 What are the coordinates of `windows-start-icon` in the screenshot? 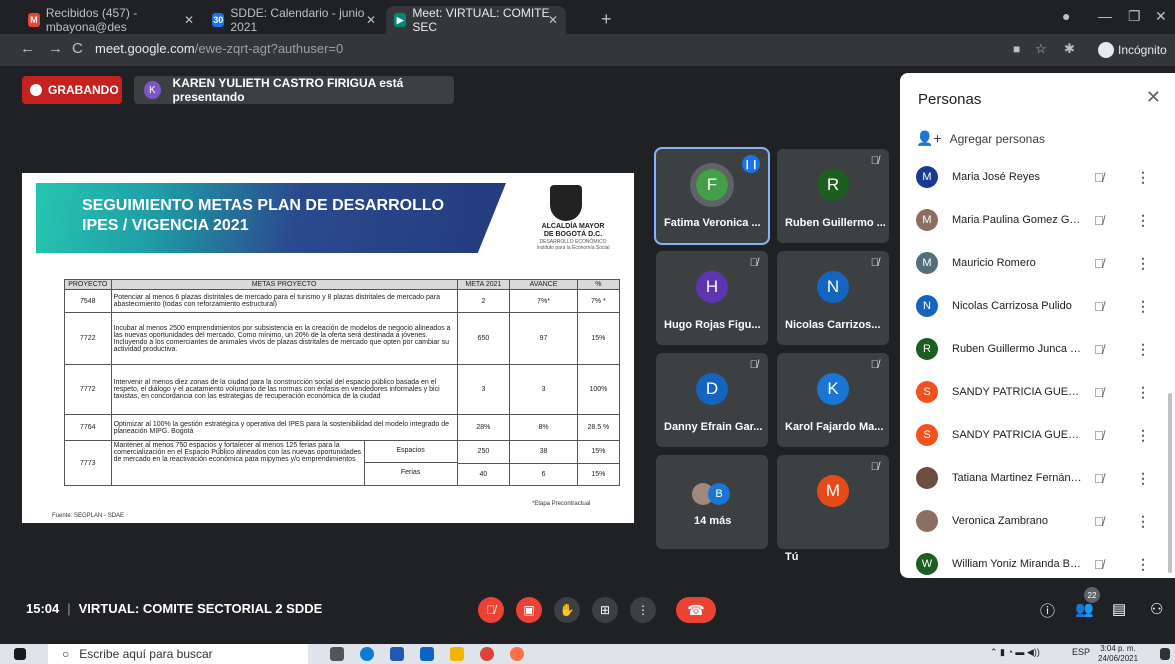 It's located at (20, 654).